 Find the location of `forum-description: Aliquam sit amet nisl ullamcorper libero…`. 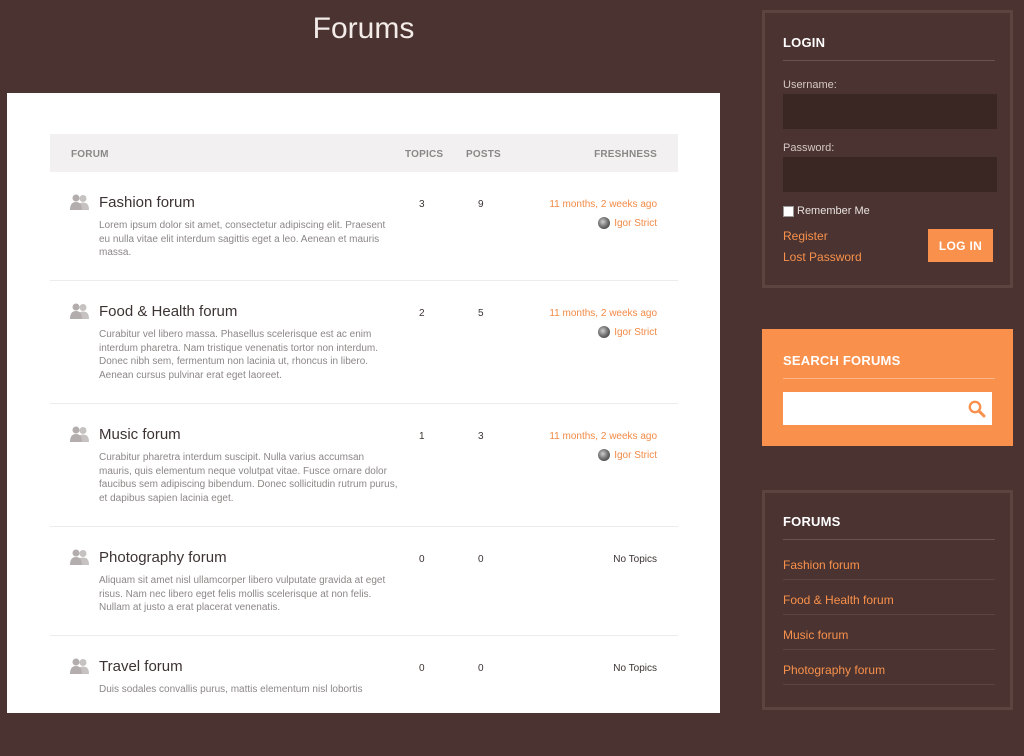

forum-description: Aliquam sit amet nisl ullamcorper libero… is located at coordinates (242, 594).